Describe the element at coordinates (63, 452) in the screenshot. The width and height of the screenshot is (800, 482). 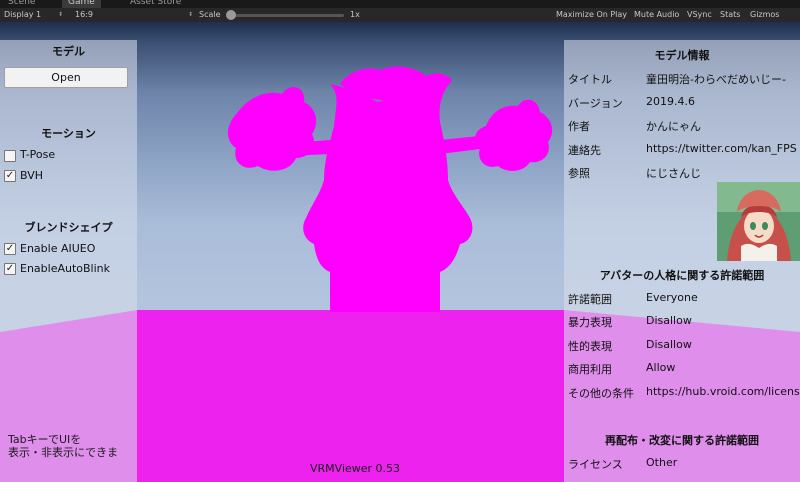
I see `hint-line-2: 表示・非表示にできま` at that location.